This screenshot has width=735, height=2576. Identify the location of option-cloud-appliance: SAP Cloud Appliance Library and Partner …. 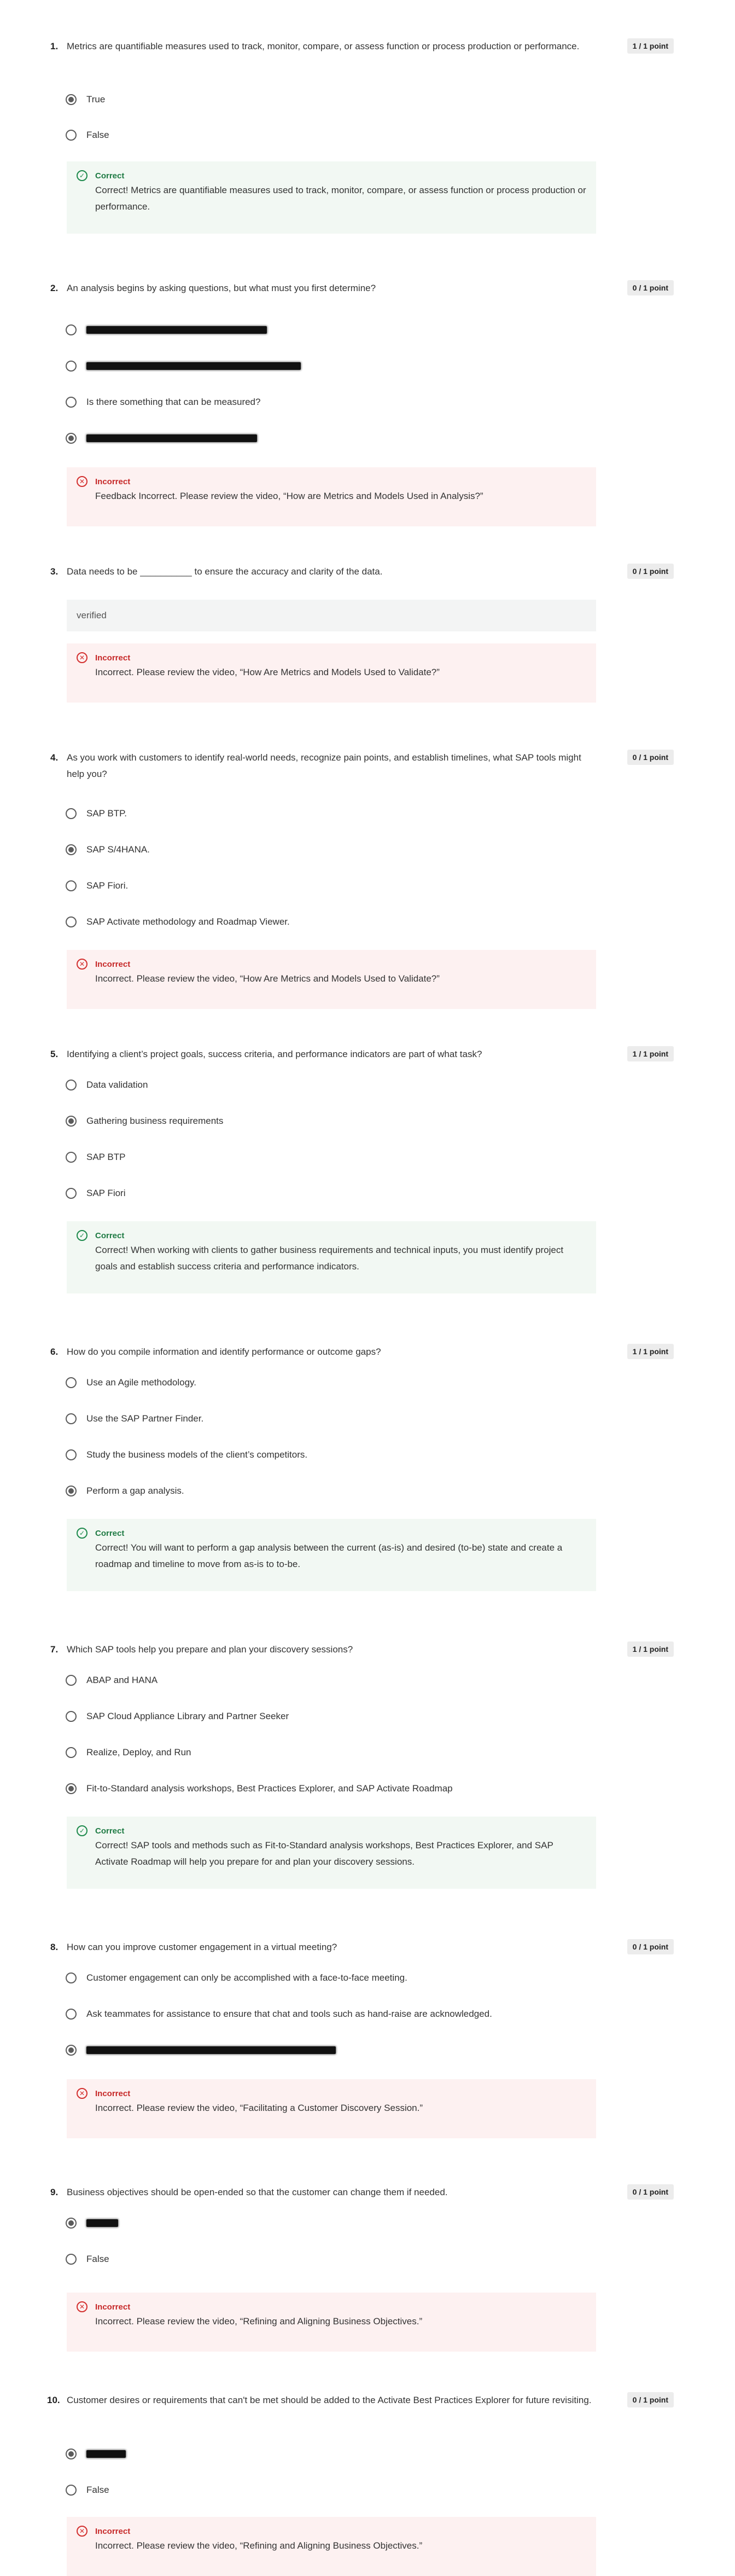
(177, 1717).